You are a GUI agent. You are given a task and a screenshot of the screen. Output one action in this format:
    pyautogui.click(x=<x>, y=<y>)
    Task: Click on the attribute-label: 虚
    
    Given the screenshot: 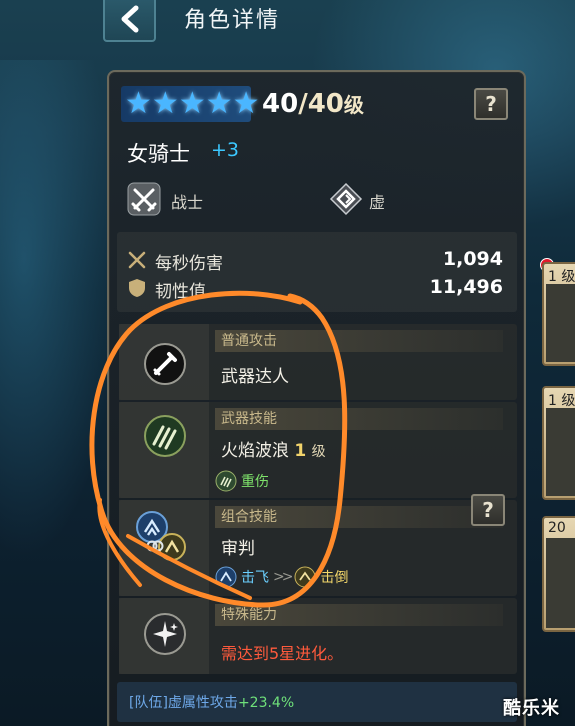 What is the action you would take?
    pyautogui.click(x=377, y=202)
    